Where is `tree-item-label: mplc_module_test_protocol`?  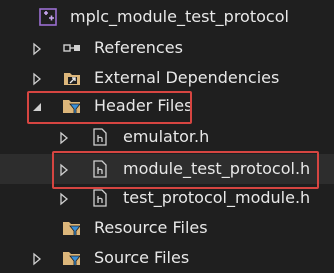 tree-item-label: mplc_module_test_protocol is located at coordinates (179, 16).